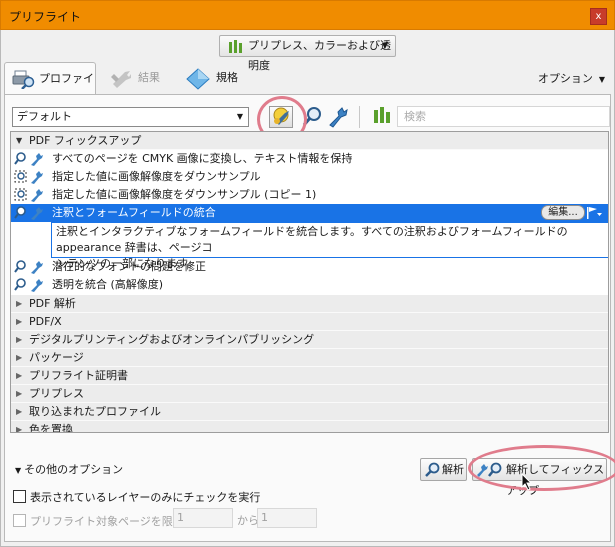 The image size is (615, 547). What do you see at coordinates (130, 117) in the screenshot?
I see `profile-library-select: デフォルト ▼` at bounding box center [130, 117].